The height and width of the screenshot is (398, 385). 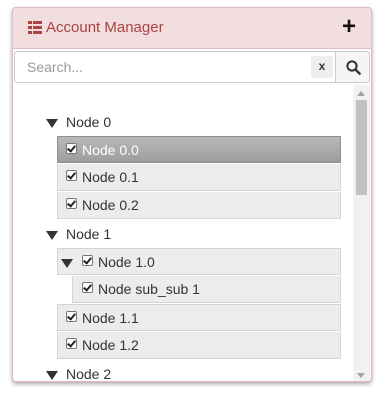 What do you see at coordinates (322, 67) in the screenshot?
I see `clear-search-button: x` at bounding box center [322, 67].